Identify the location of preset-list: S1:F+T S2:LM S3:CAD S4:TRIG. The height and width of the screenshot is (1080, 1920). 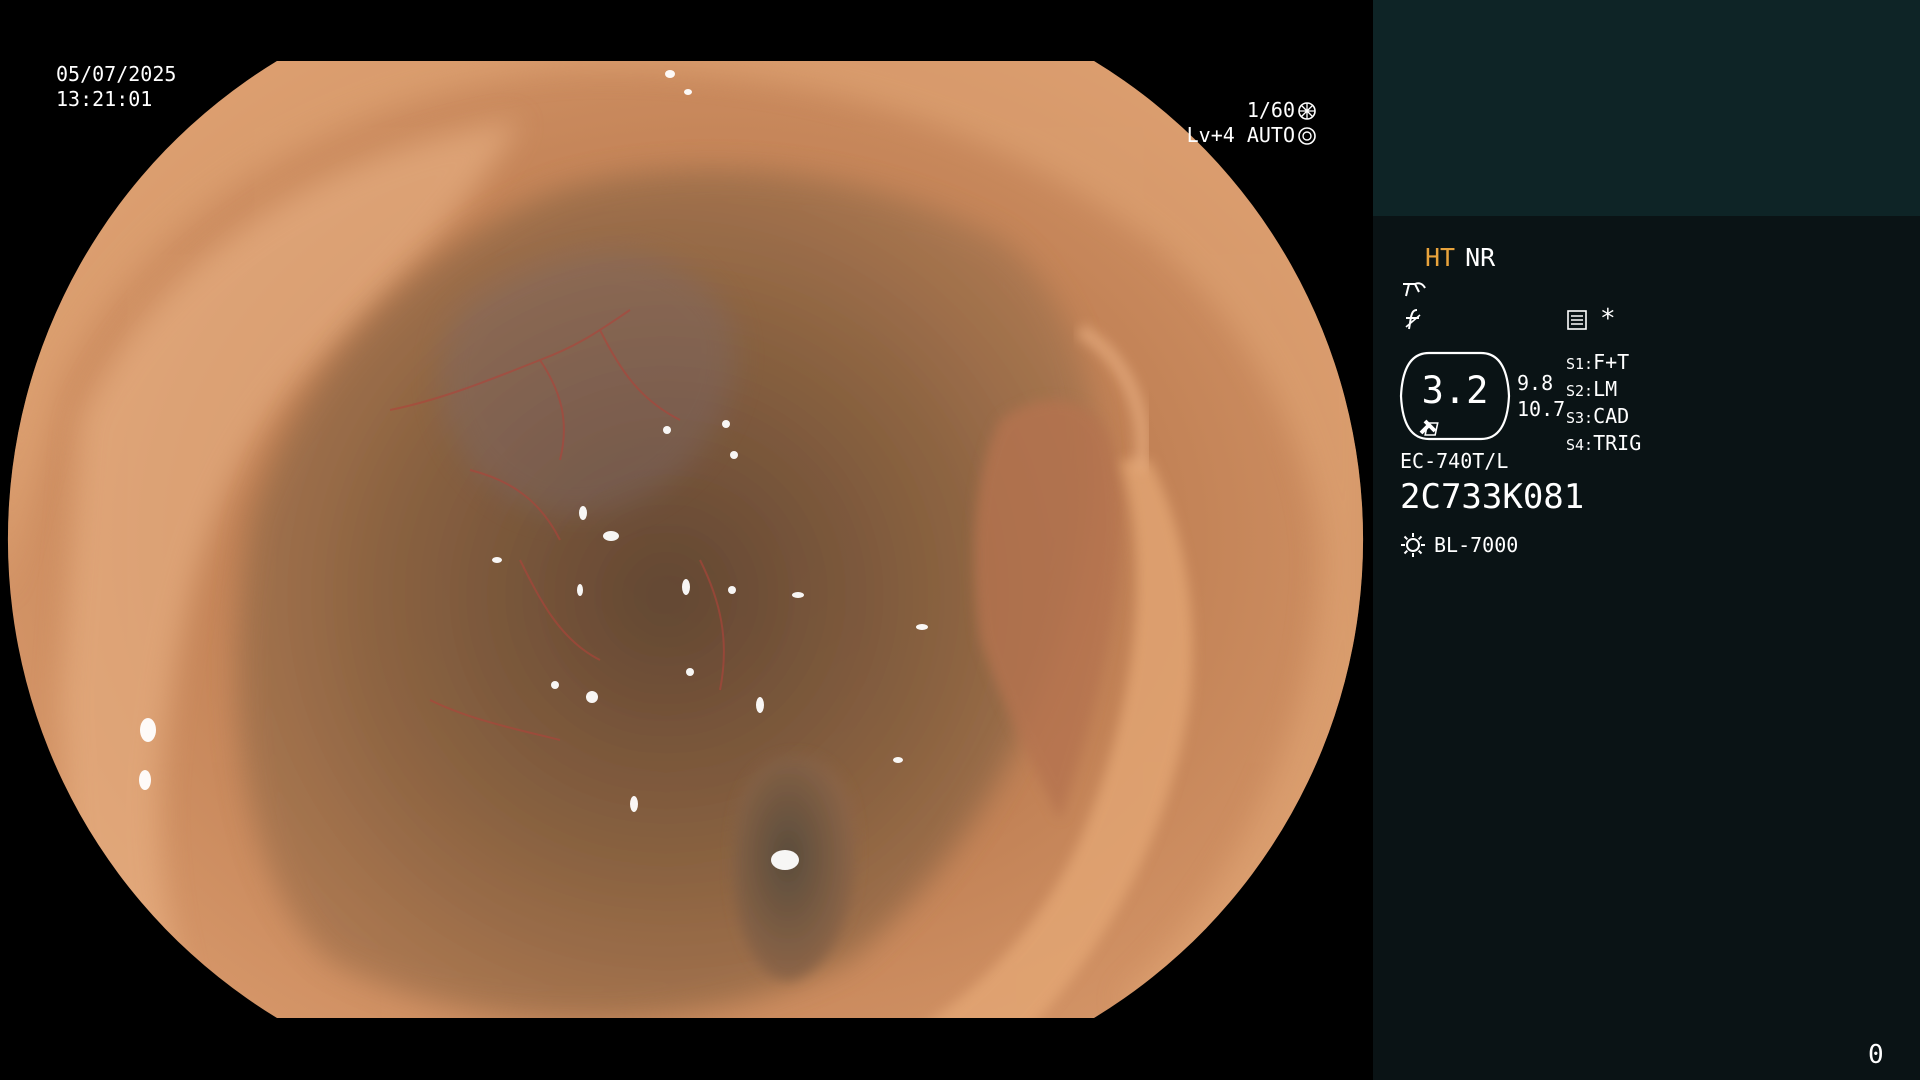
(1603, 404).